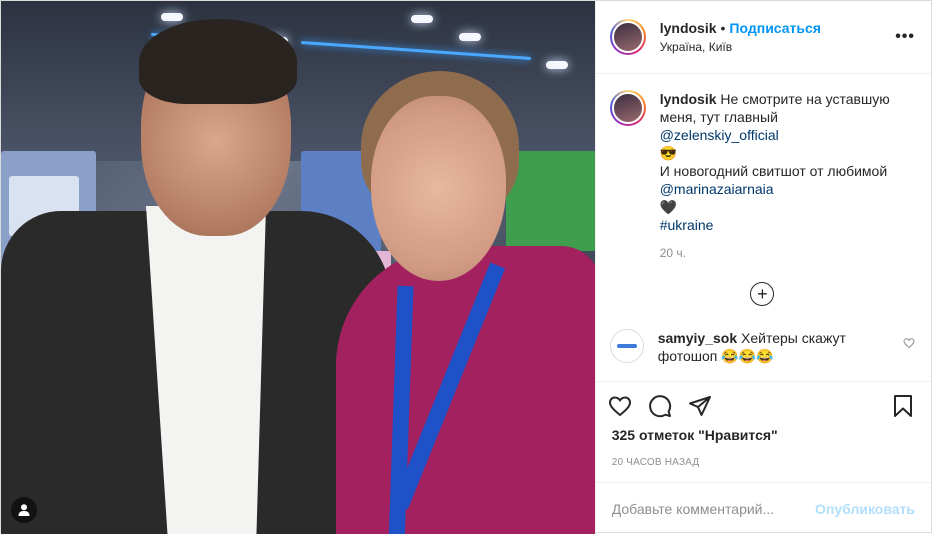 The image size is (932, 534). Describe the element at coordinates (713, 508) in the screenshot. I see `comment-input` at that location.